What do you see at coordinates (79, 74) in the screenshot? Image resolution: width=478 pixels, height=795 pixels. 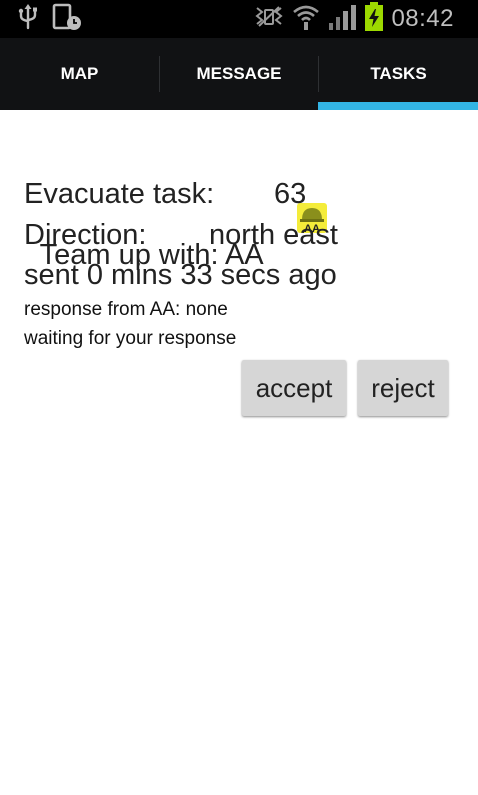 I see `tab-map: MAP` at bounding box center [79, 74].